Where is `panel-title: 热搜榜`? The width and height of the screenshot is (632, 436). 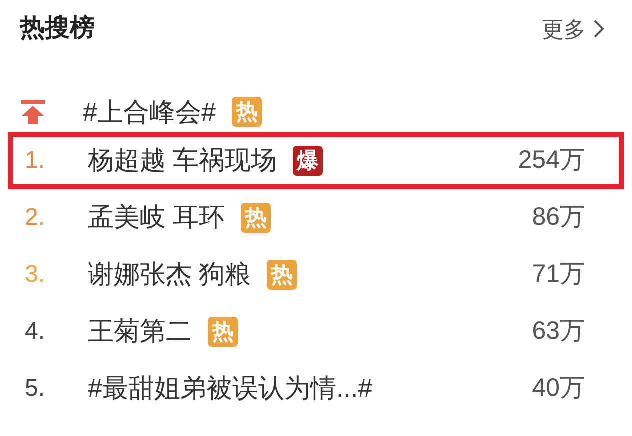 panel-title: 热搜榜 is located at coordinates (57, 28).